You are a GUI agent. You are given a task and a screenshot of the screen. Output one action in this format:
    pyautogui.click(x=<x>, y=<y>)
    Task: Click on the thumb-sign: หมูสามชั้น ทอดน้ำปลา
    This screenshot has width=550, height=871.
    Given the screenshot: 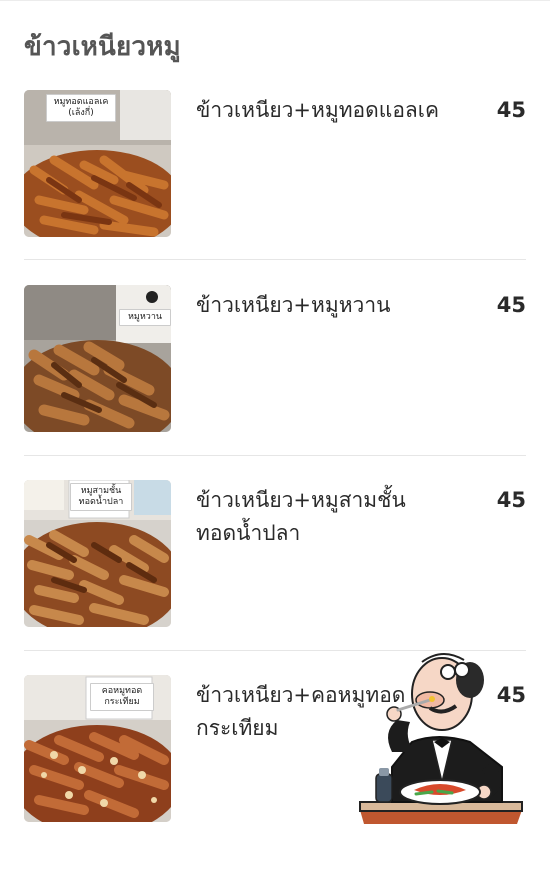 What is the action you would take?
    pyautogui.click(x=101, y=497)
    